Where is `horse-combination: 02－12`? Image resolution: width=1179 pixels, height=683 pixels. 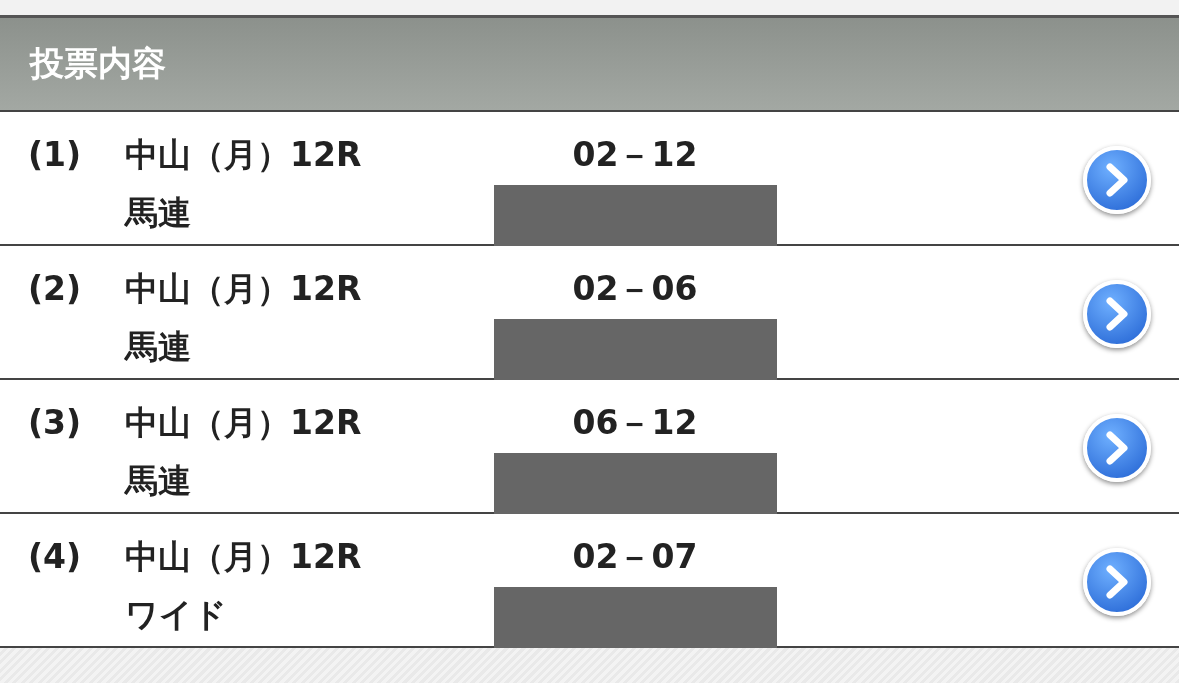
horse-combination: 02－12 is located at coordinates (635, 155).